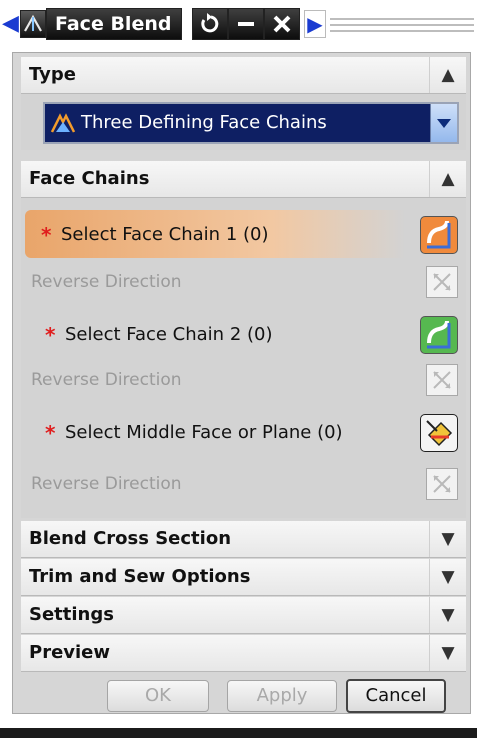 This screenshot has height=738, width=477. I want to click on section-blend-cross-section-label: Blend Cross Section, so click(130, 538).